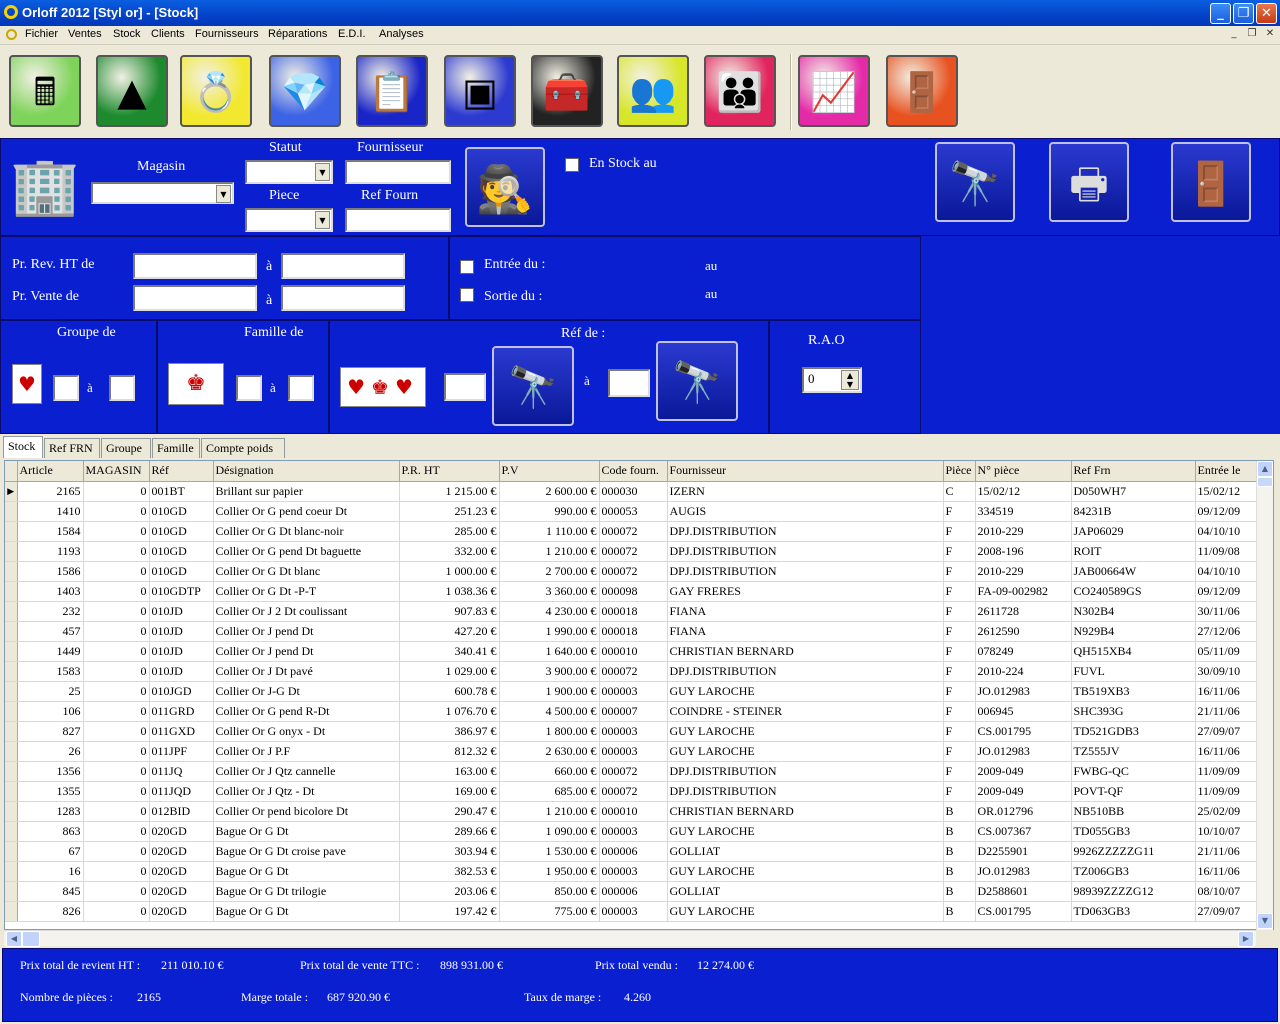 The height and width of the screenshot is (1024, 1280). I want to click on table-cell: 3 360.00 €, so click(549, 591).